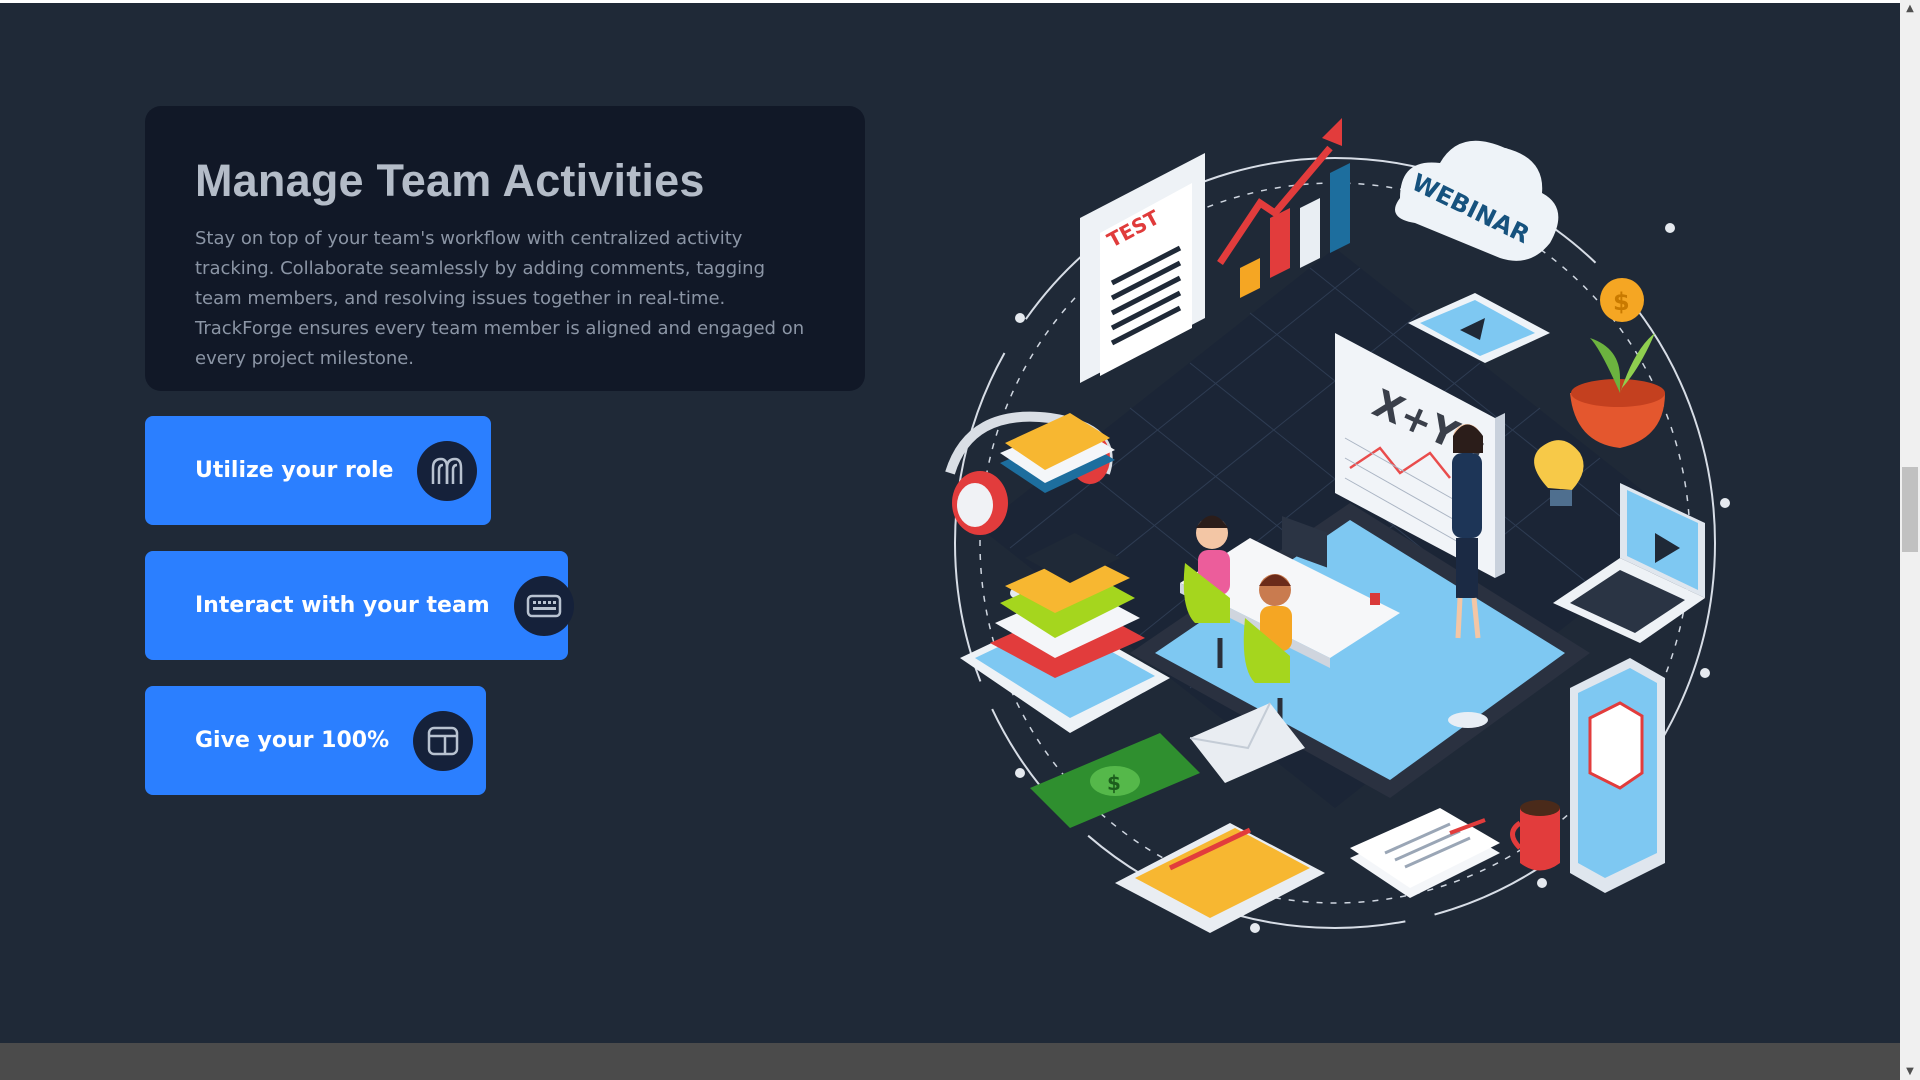  Describe the element at coordinates (342, 605) in the screenshot. I see `interact-team-label: Interact with your team` at that location.